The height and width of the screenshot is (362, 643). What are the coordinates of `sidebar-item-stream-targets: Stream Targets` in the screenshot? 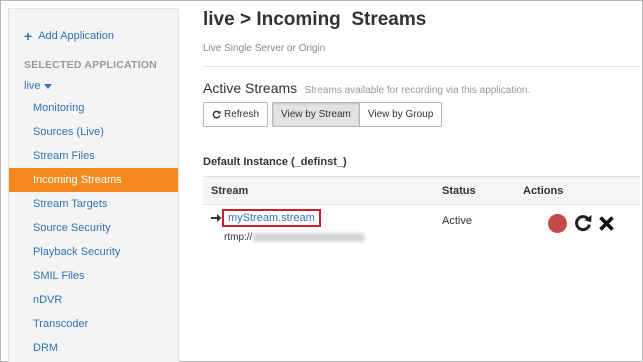 It's located at (93, 204).